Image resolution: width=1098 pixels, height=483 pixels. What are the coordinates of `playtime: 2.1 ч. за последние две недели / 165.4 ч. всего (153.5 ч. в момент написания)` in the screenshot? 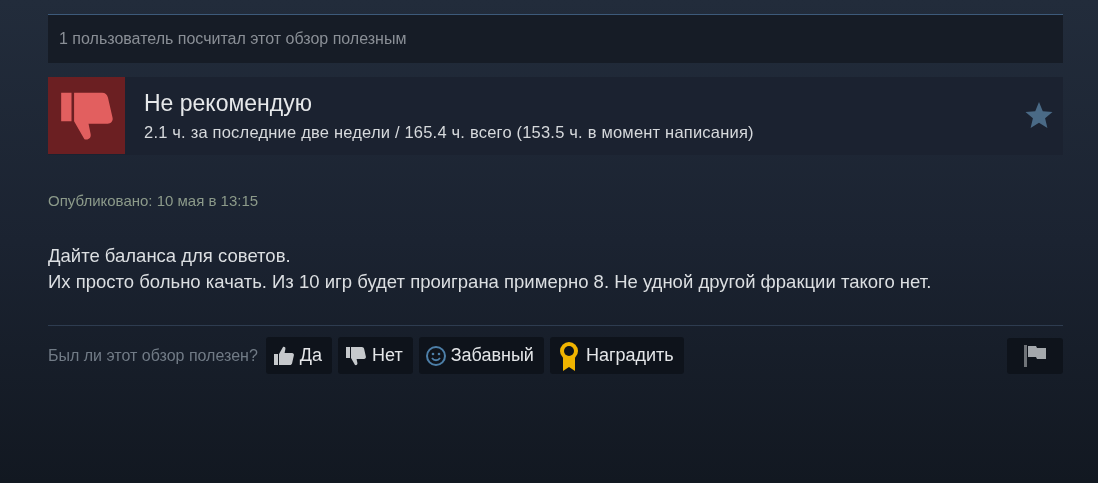 It's located at (449, 132).